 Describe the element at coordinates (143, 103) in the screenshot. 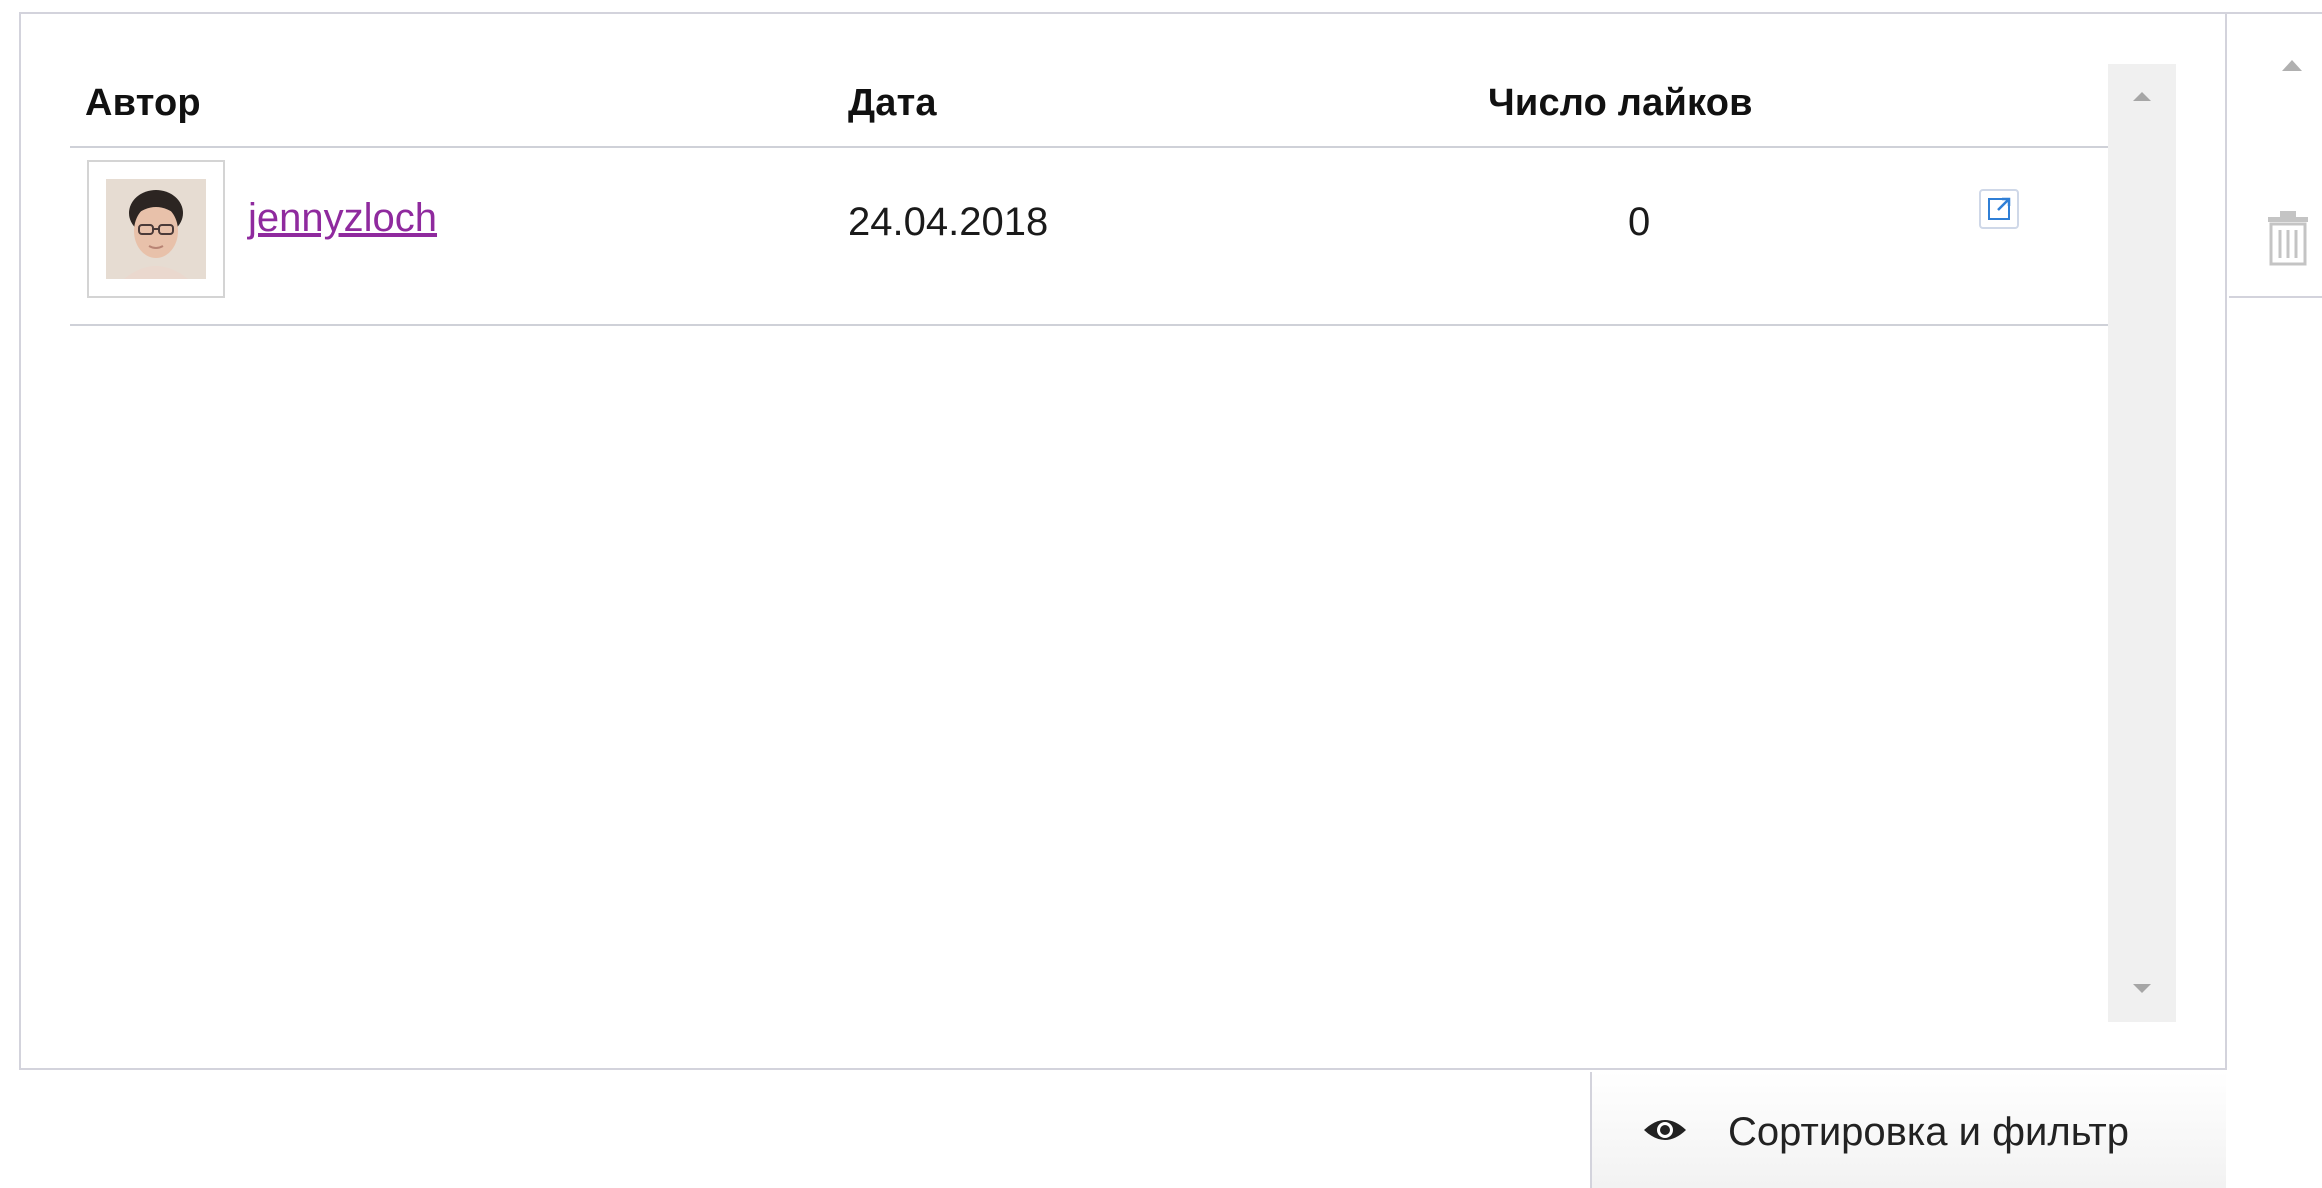

I see `column-header-author: Автор` at that location.